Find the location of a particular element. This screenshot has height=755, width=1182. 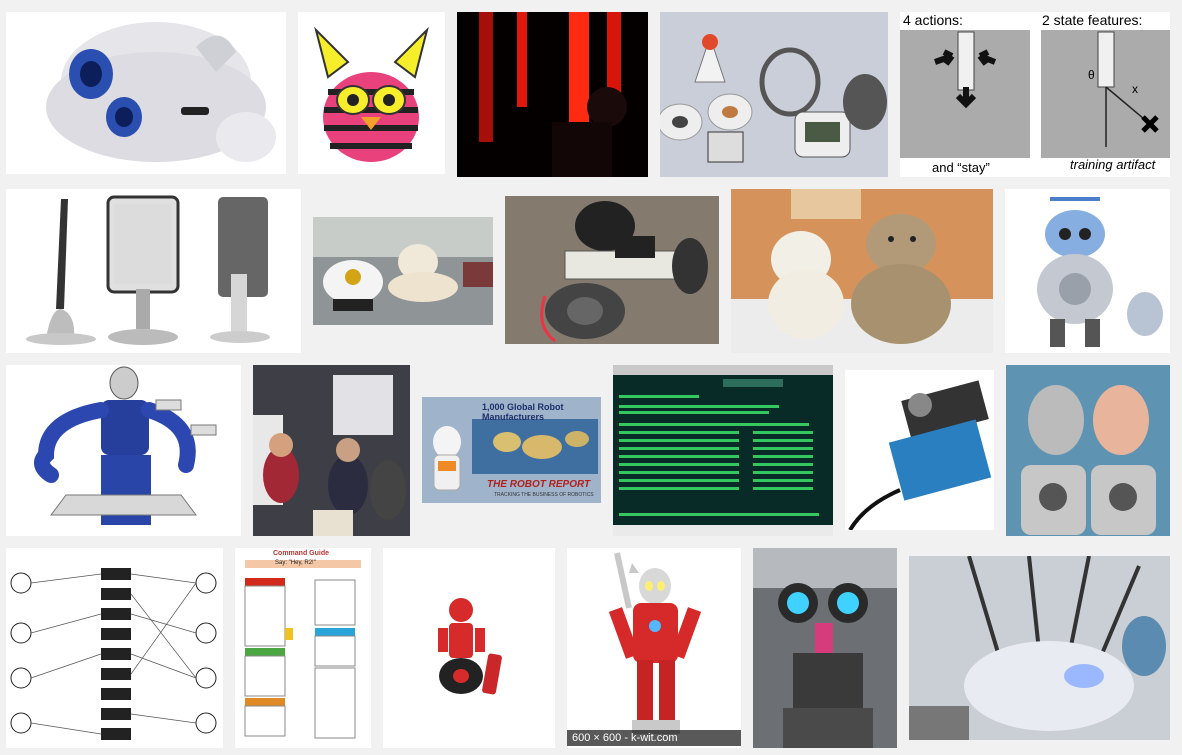

image-tile-robot-dog is located at coordinates (146, 93).